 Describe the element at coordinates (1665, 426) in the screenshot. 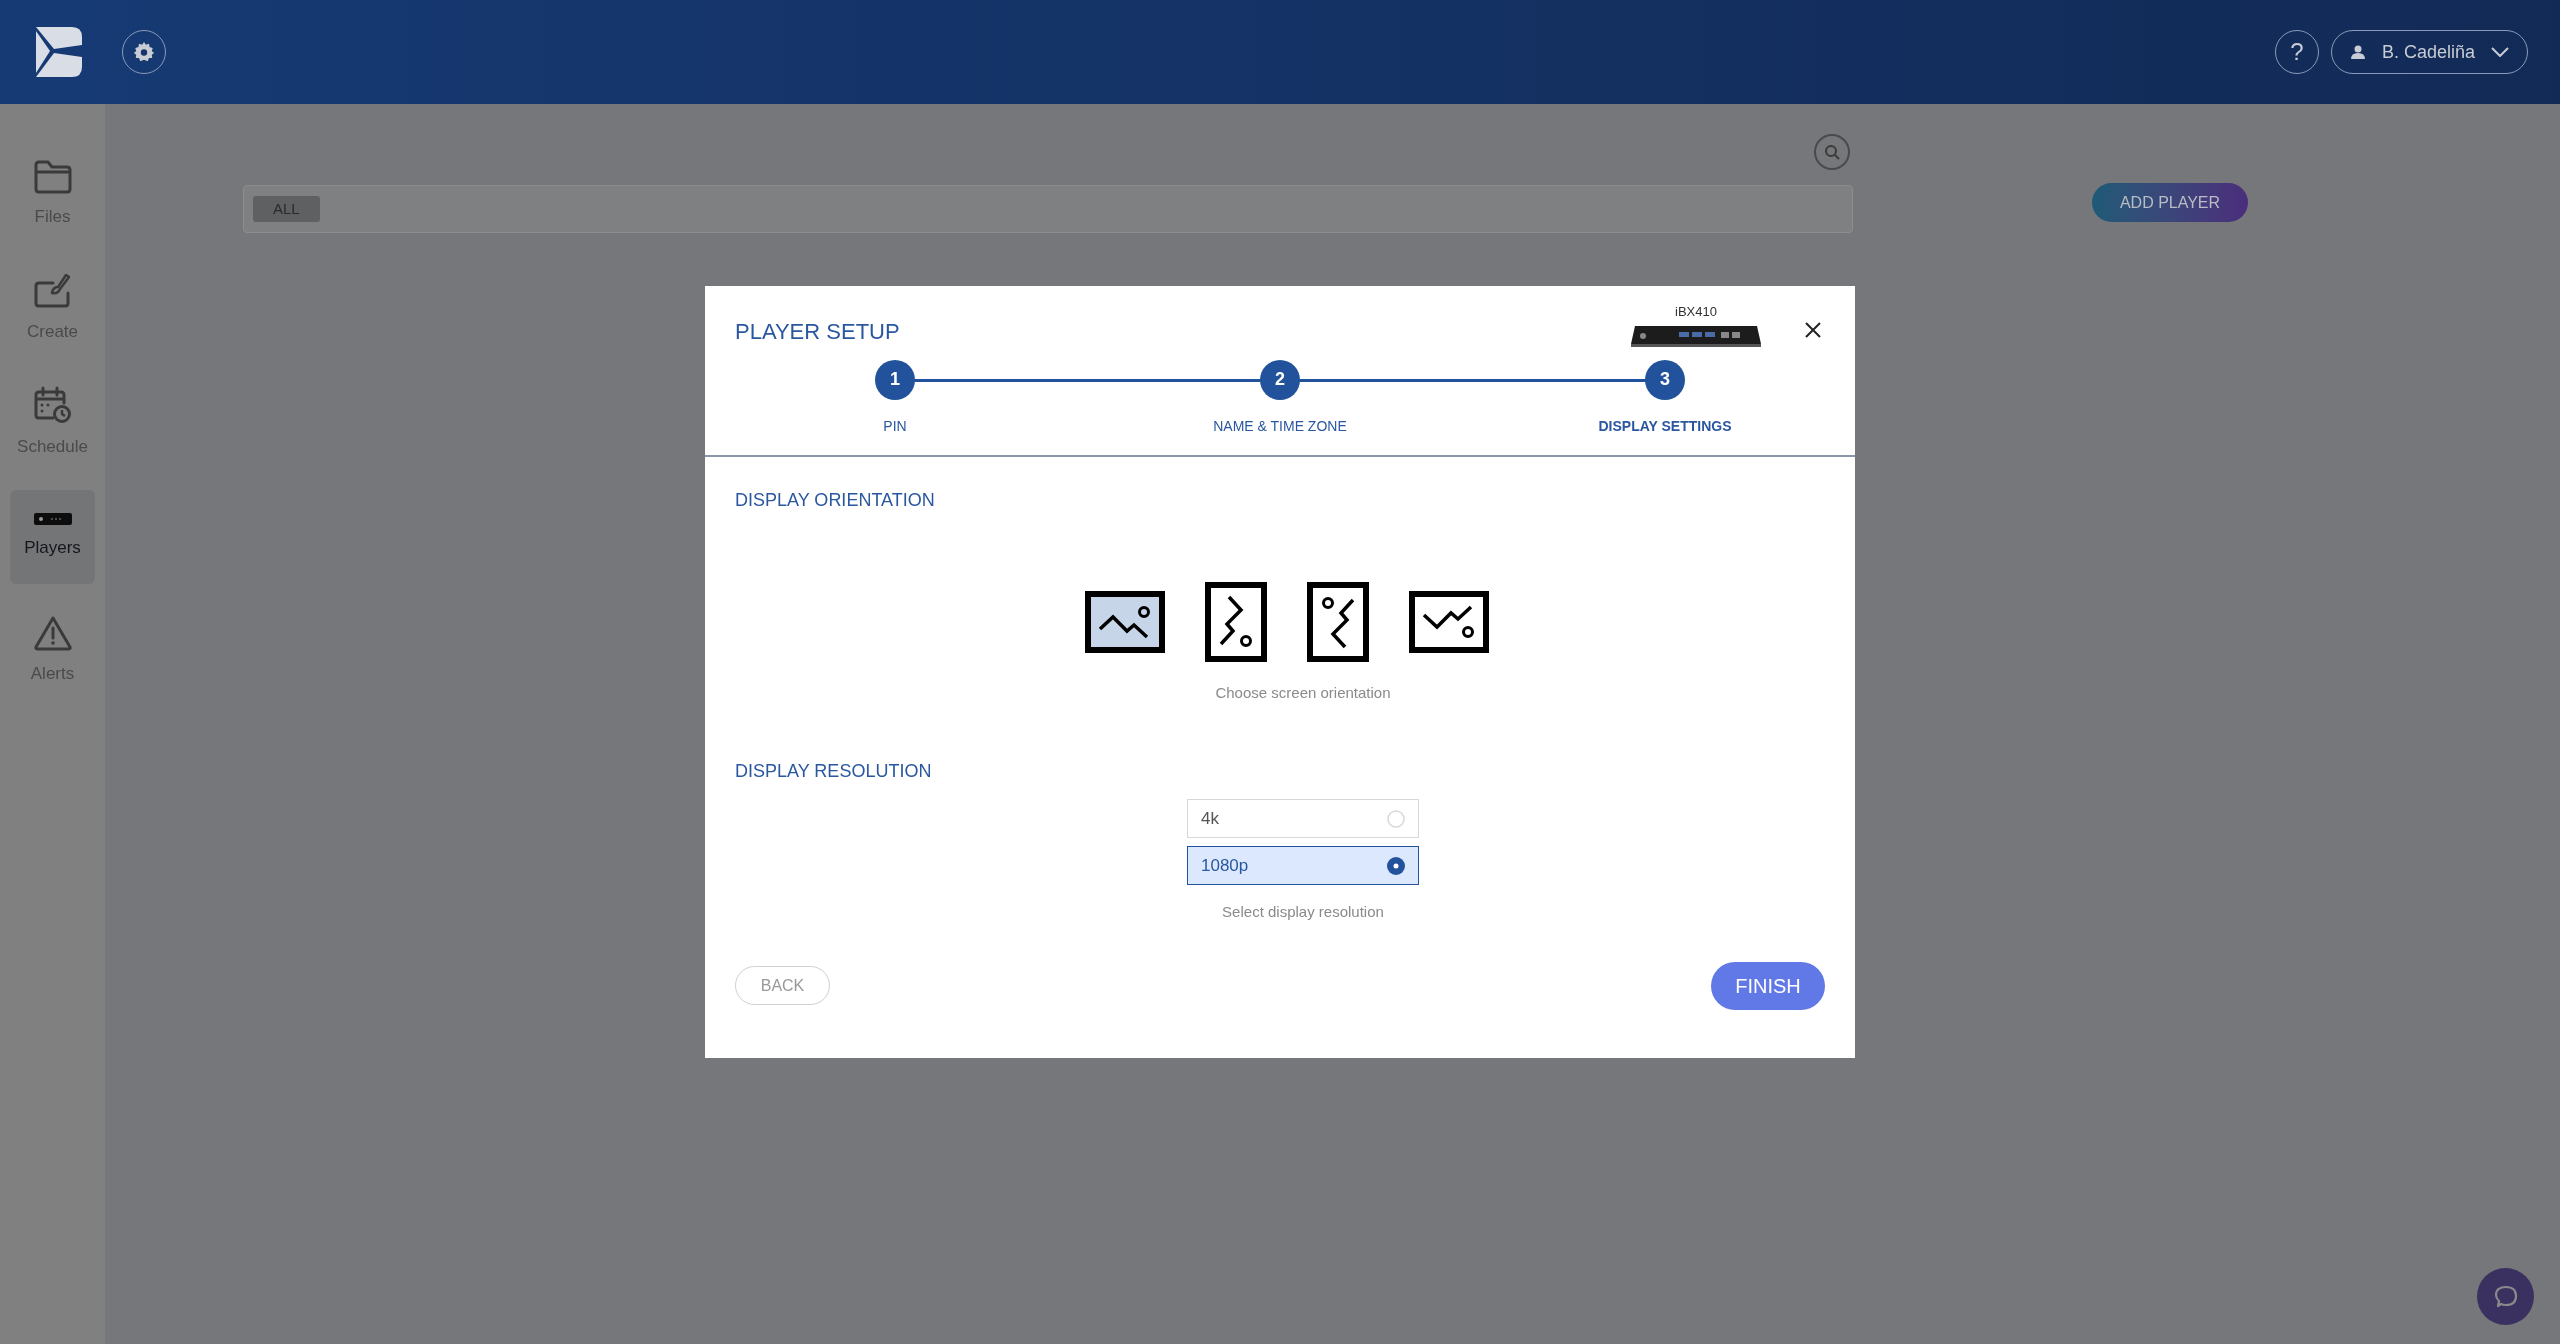

I see `step-label: DISPLAY SETTINGS` at that location.